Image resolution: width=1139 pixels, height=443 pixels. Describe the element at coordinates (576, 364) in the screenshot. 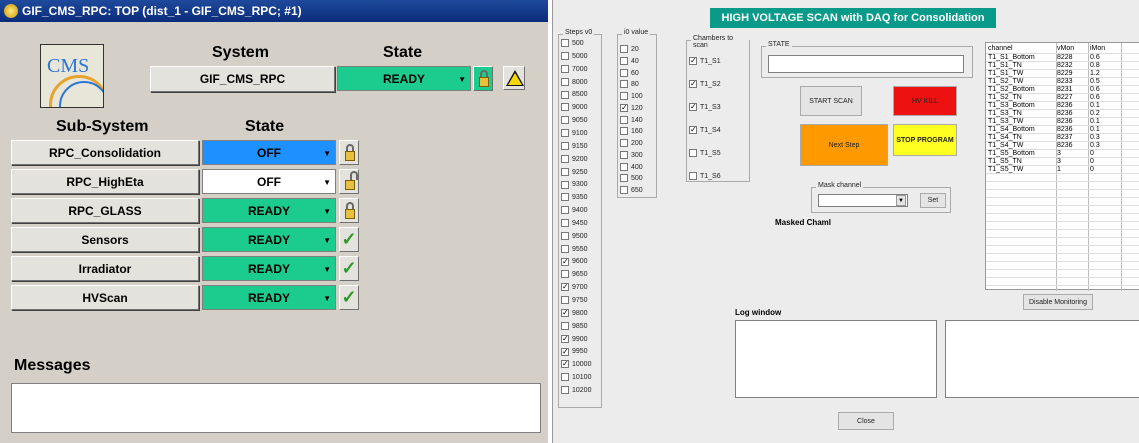

I see `checkbox-item: 10000` at that location.